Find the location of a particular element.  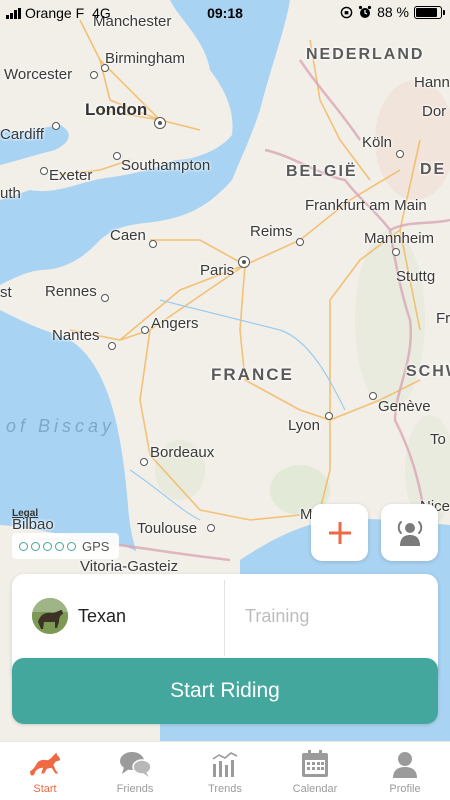

live-tracking-icon is located at coordinates (409, 533).